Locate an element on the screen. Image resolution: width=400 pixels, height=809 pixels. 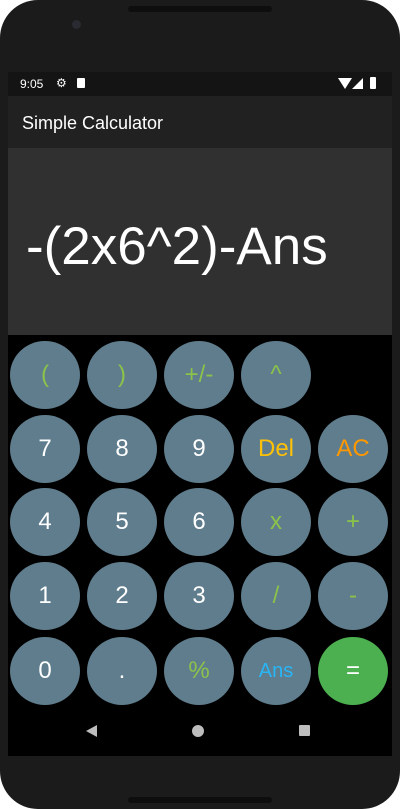
wifi-icon is located at coordinates (345, 83).